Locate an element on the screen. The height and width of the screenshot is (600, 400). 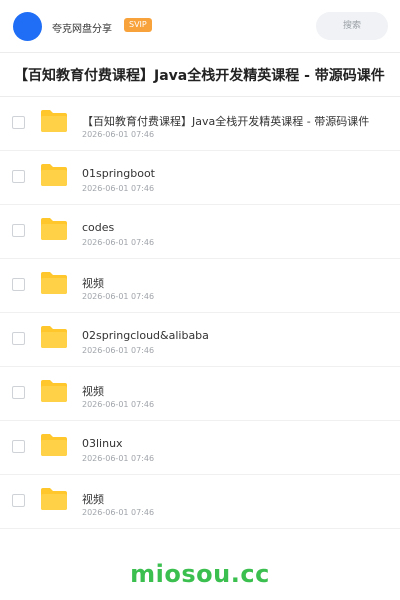
folder-title: 【百知教育付费课程】Java全栈开发精英课程 - 带源码课件 is located at coordinates (199, 76).